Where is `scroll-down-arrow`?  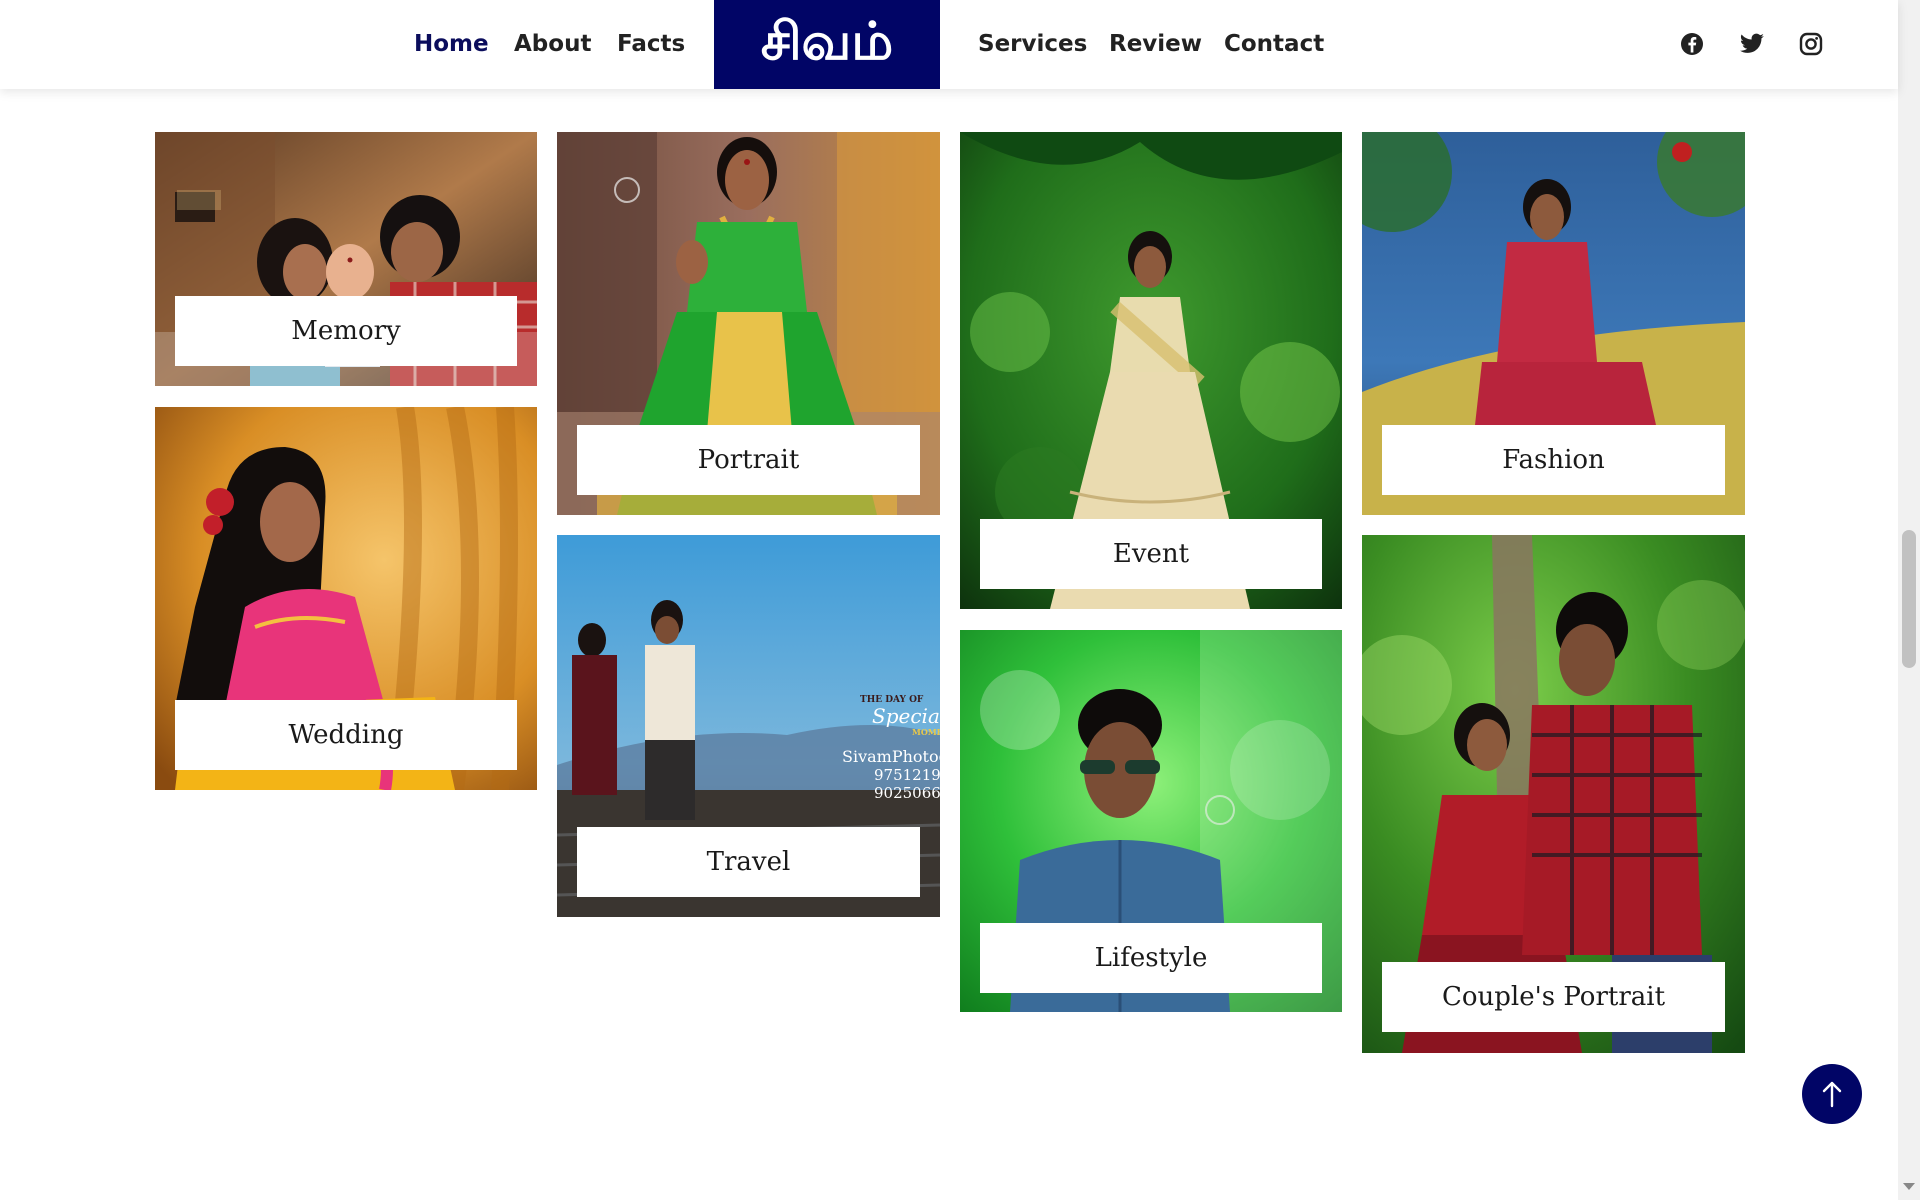
scroll-down-arrow is located at coordinates (1909, 1186).